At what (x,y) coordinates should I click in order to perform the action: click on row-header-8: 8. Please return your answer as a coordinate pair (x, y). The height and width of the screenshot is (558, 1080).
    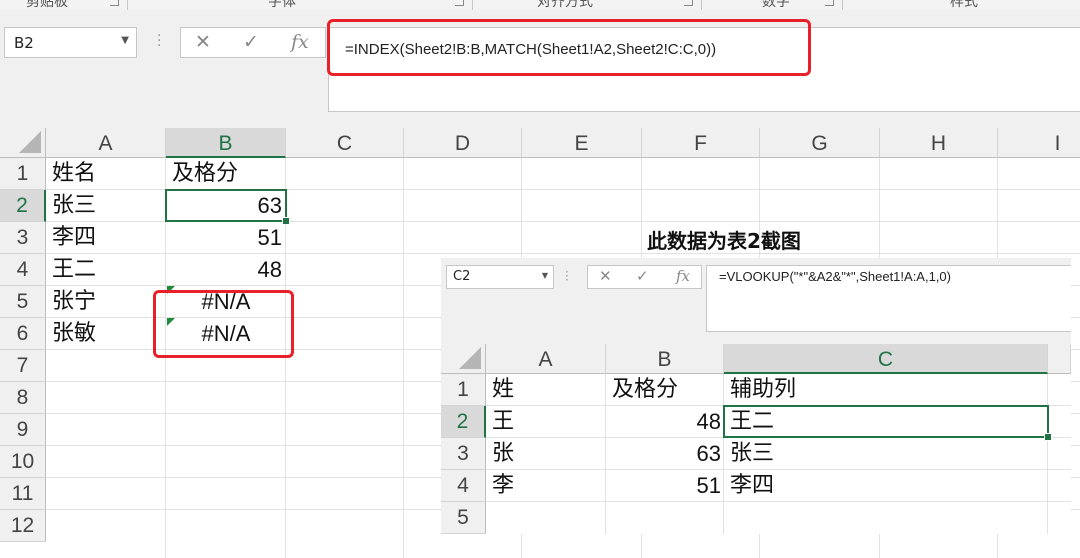
    Looking at the image, I should click on (23, 398).